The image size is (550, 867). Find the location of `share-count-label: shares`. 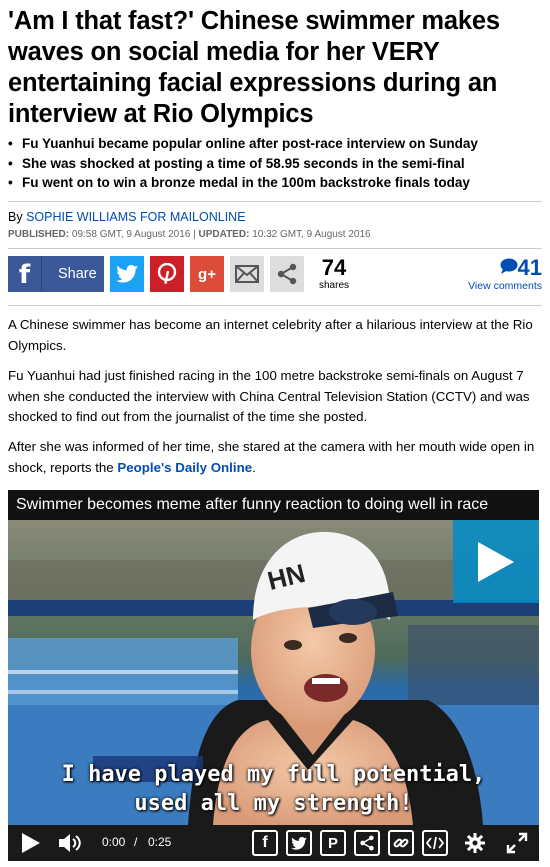

share-count-label: shares is located at coordinates (333, 285).